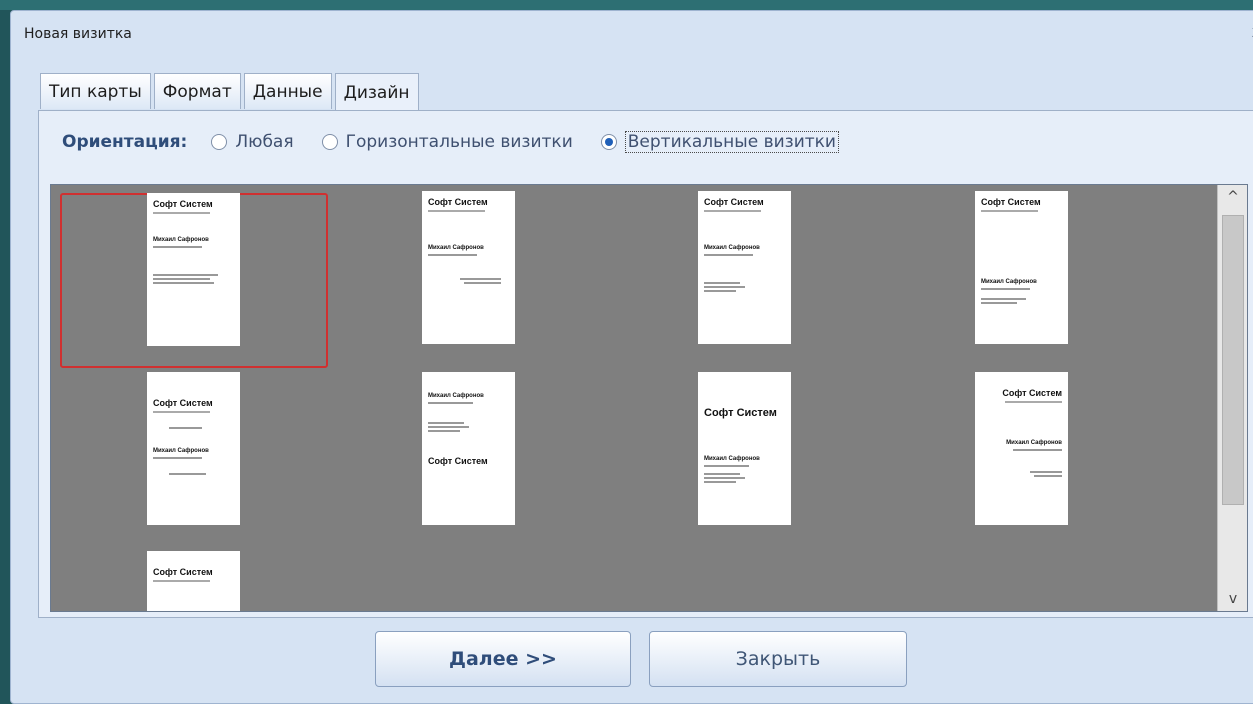 The image size is (1253, 704). What do you see at coordinates (468, 448) in the screenshot?
I see `template-card: Михаил Сафронов Софт Систем` at bounding box center [468, 448].